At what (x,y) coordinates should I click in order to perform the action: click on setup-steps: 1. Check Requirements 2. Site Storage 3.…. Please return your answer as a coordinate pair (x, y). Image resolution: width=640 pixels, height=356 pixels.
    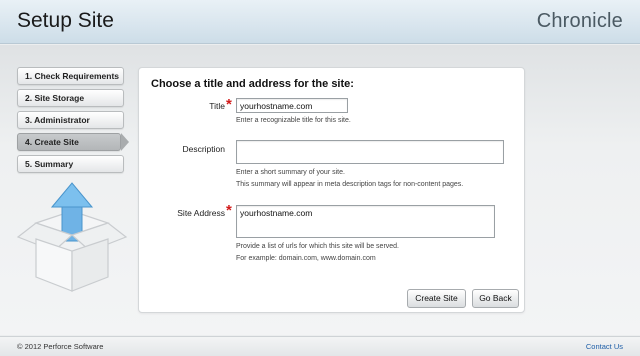
    Looking at the image, I should click on (73, 122).